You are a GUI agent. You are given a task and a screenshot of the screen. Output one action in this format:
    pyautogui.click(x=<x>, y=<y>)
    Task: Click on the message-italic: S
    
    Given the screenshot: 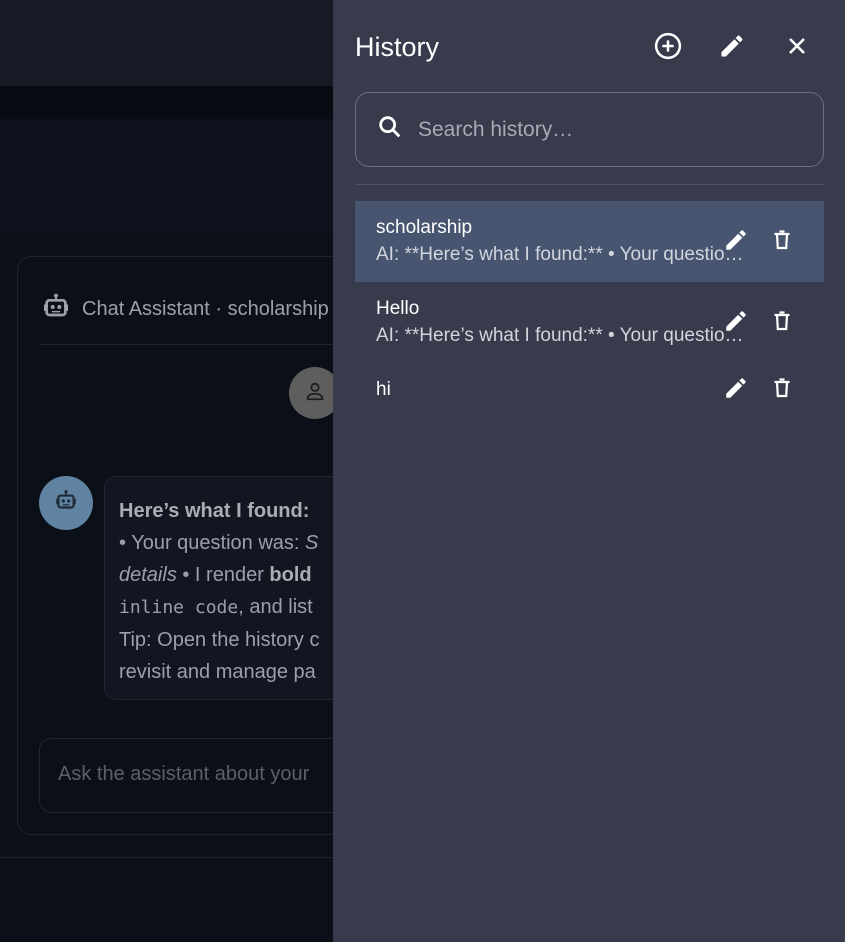 What is the action you would take?
    pyautogui.click(x=312, y=543)
    